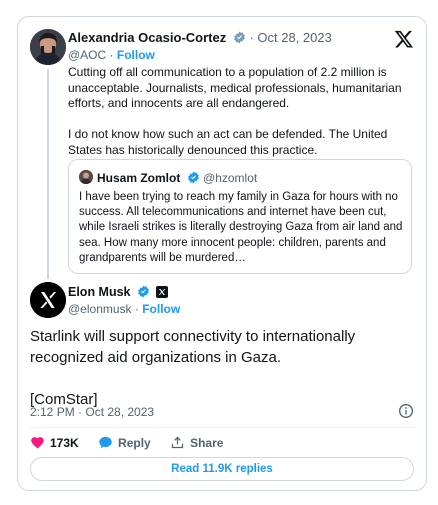  Describe the element at coordinates (290, 37) in the screenshot. I see `parent-date: · Oct 28, 2023` at that location.